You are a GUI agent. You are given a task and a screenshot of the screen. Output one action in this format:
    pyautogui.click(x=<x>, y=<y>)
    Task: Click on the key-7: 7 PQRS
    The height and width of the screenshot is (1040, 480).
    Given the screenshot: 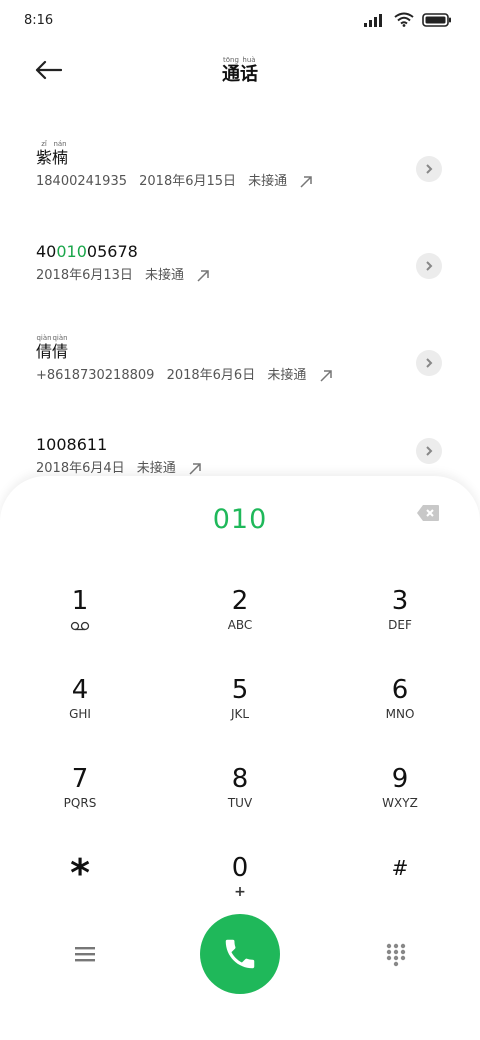 What is the action you would take?
    pyautogui.click(x=80, y=804)
    